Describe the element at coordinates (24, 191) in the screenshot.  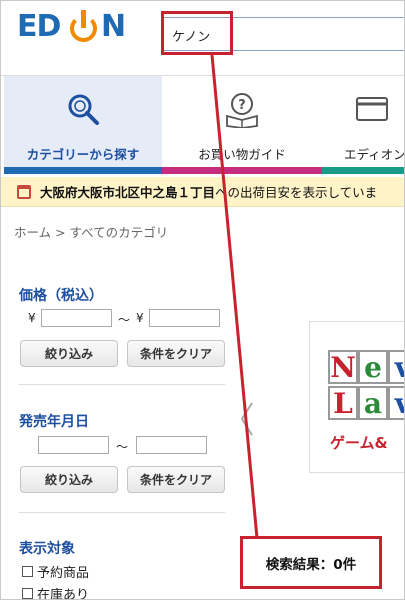
I see `calendar-icon` at that location.